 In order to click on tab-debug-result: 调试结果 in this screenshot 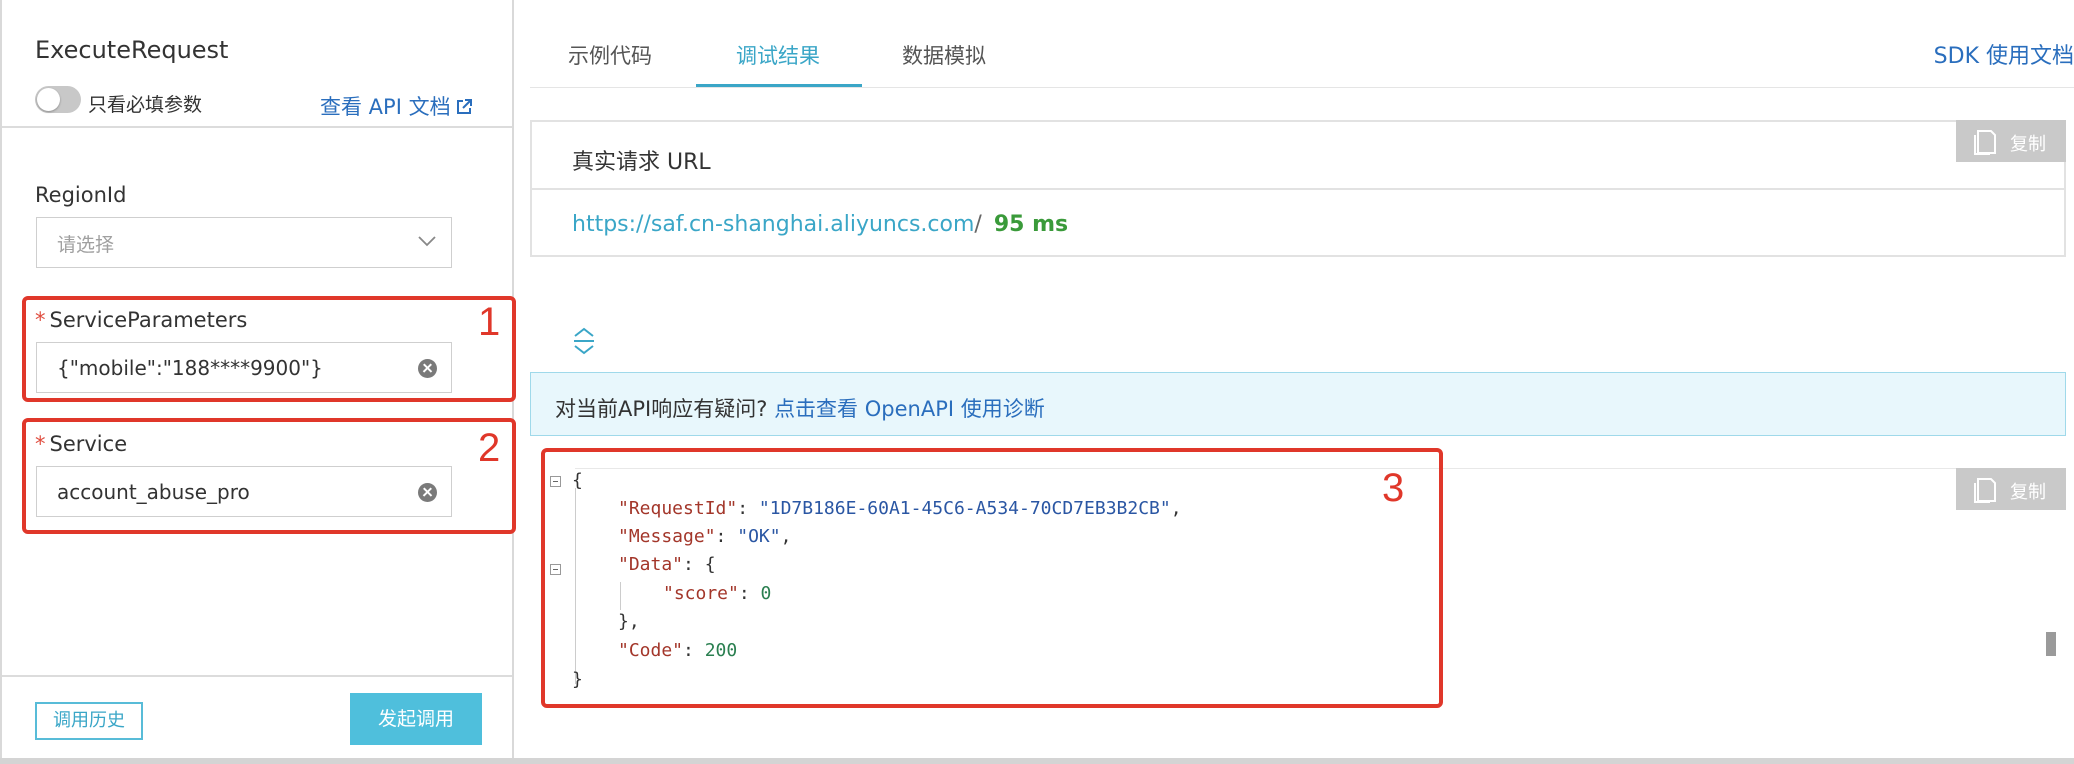, I will do `click(778, 55)`.